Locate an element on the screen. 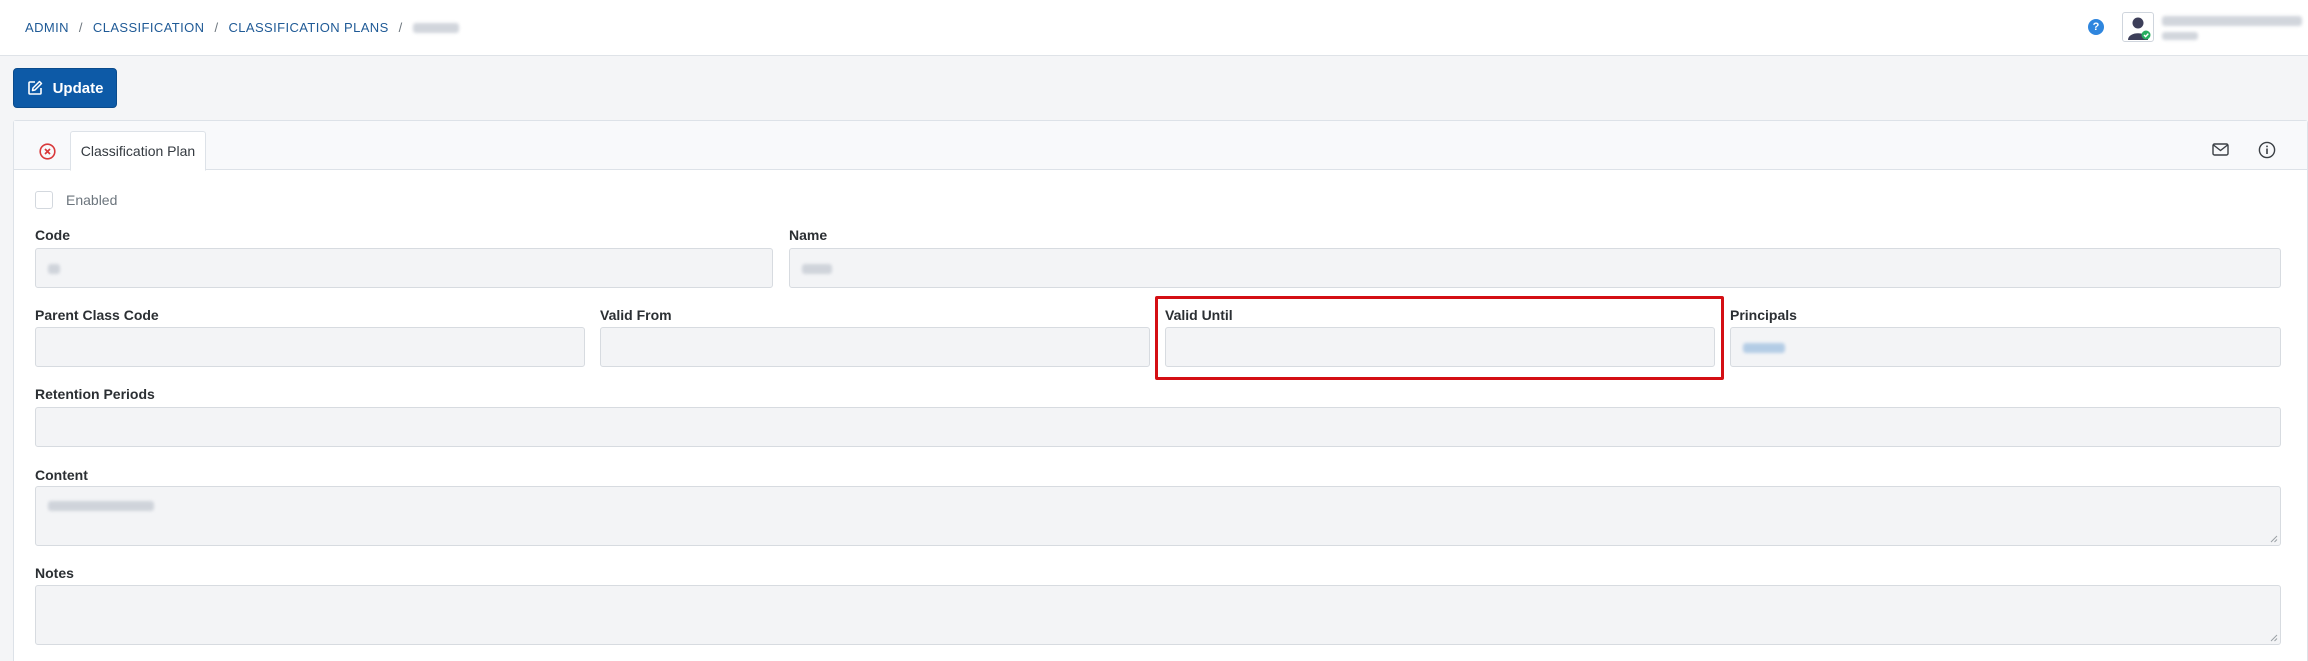  question-circle-icon: ? is located at coordinates (2096, 27).